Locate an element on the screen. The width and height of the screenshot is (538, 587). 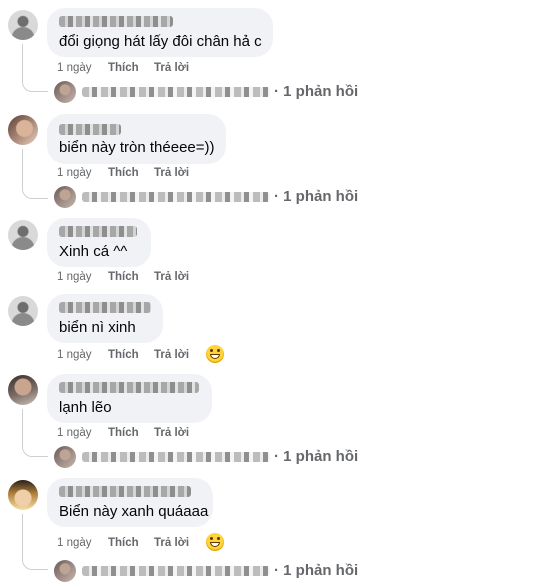
comment-bubble: đổi giọng hát lấy đôi chân hả c is located at coordinates (160, 32).